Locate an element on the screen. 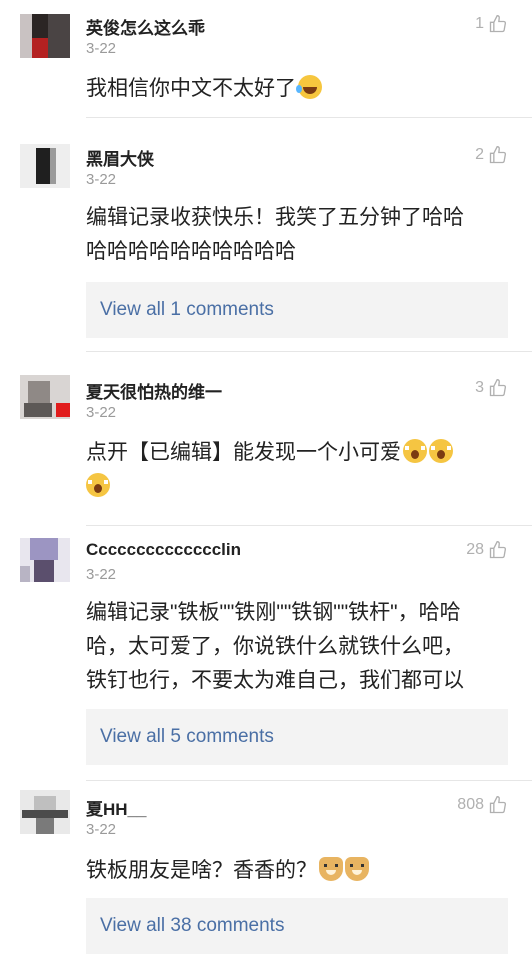 This screenshot has height=968, width=532. view-all-replies-button: View all 1 comments is located at coordinates (297, 310).